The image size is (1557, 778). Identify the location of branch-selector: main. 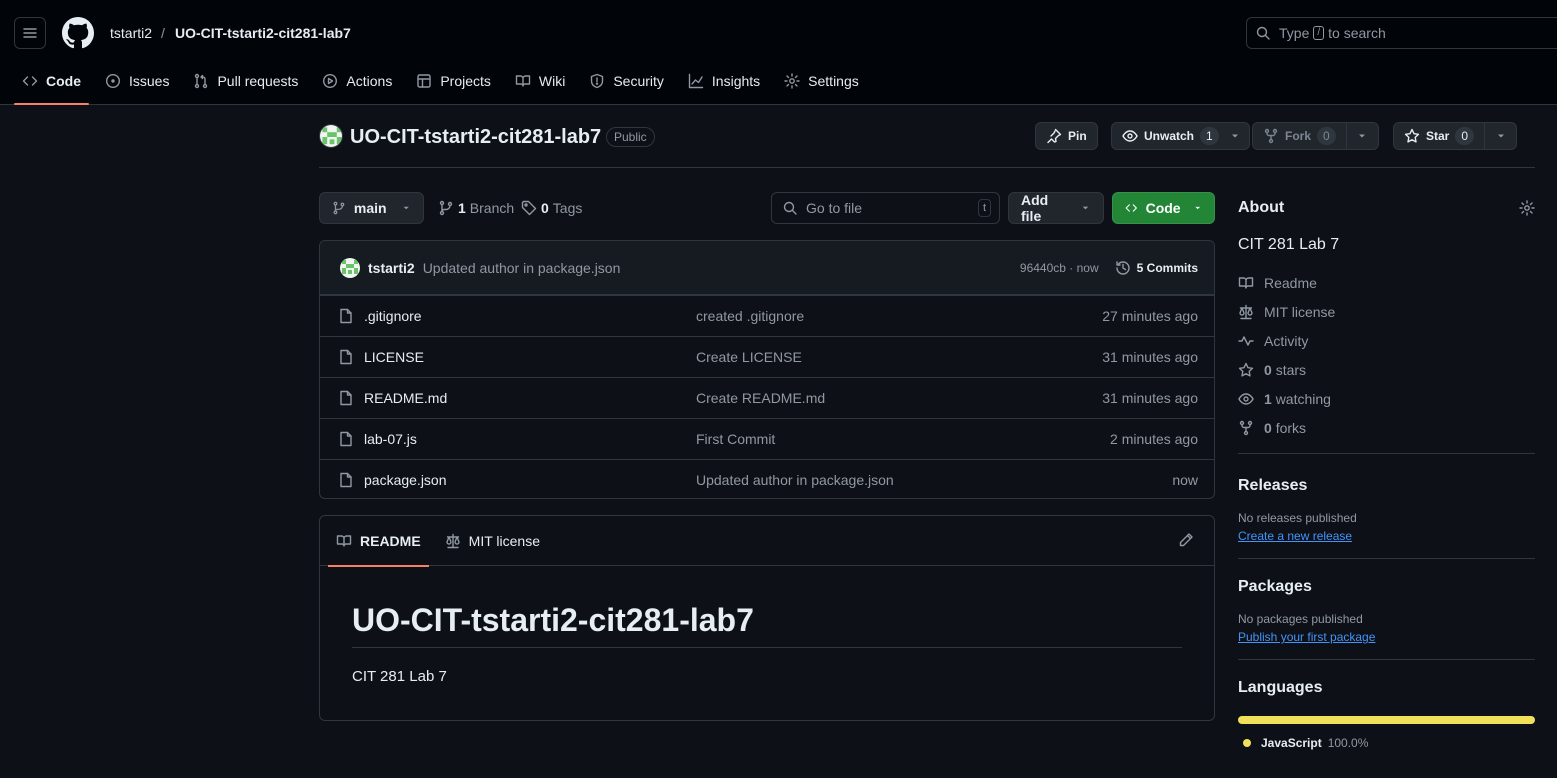
(371, 208).